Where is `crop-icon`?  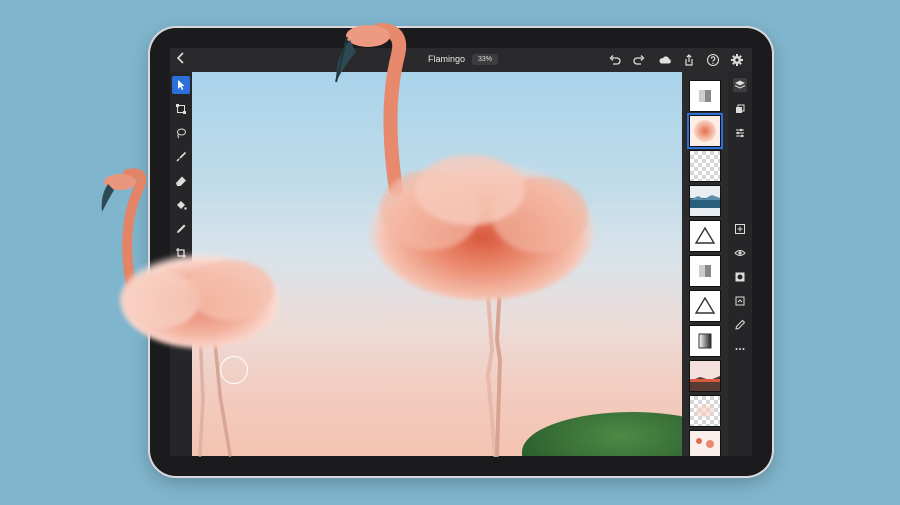 crop-icon is located at coordinates (181, 253).